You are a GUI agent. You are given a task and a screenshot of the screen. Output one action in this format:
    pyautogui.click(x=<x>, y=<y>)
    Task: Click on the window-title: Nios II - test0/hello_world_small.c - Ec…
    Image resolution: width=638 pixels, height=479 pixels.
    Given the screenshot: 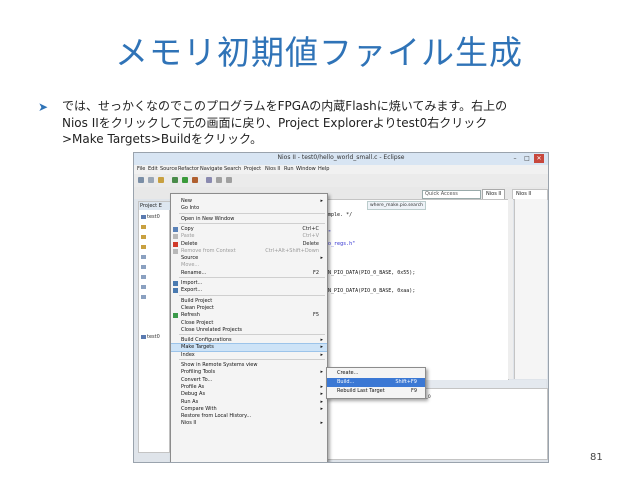 What is the action you would take?
    pyautogui.click(x=341, y=157)
    